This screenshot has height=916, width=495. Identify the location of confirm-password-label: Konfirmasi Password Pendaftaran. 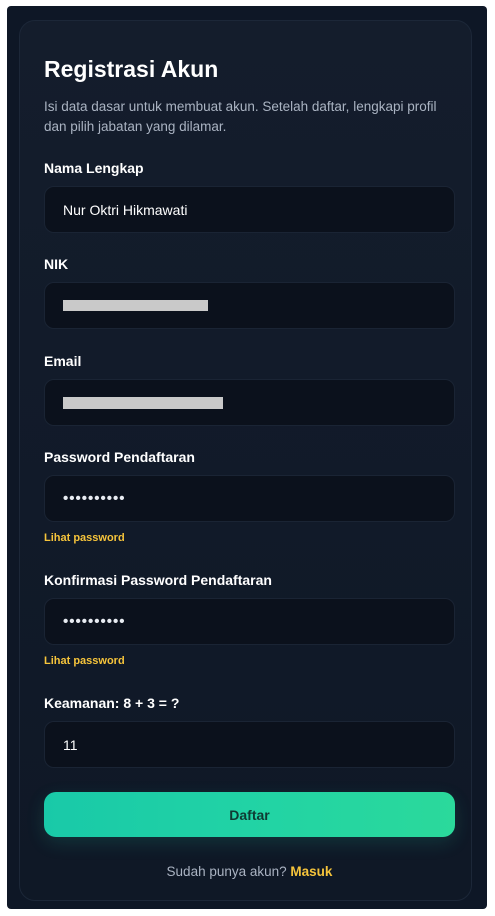
(158, 580).